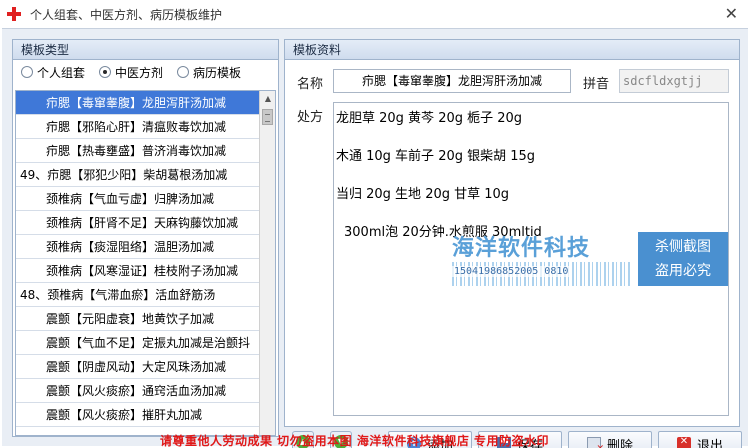 This screenshot has height=448, width=750. I want to click on radio-medical-record-label: 病历模板, so click(217, 72).